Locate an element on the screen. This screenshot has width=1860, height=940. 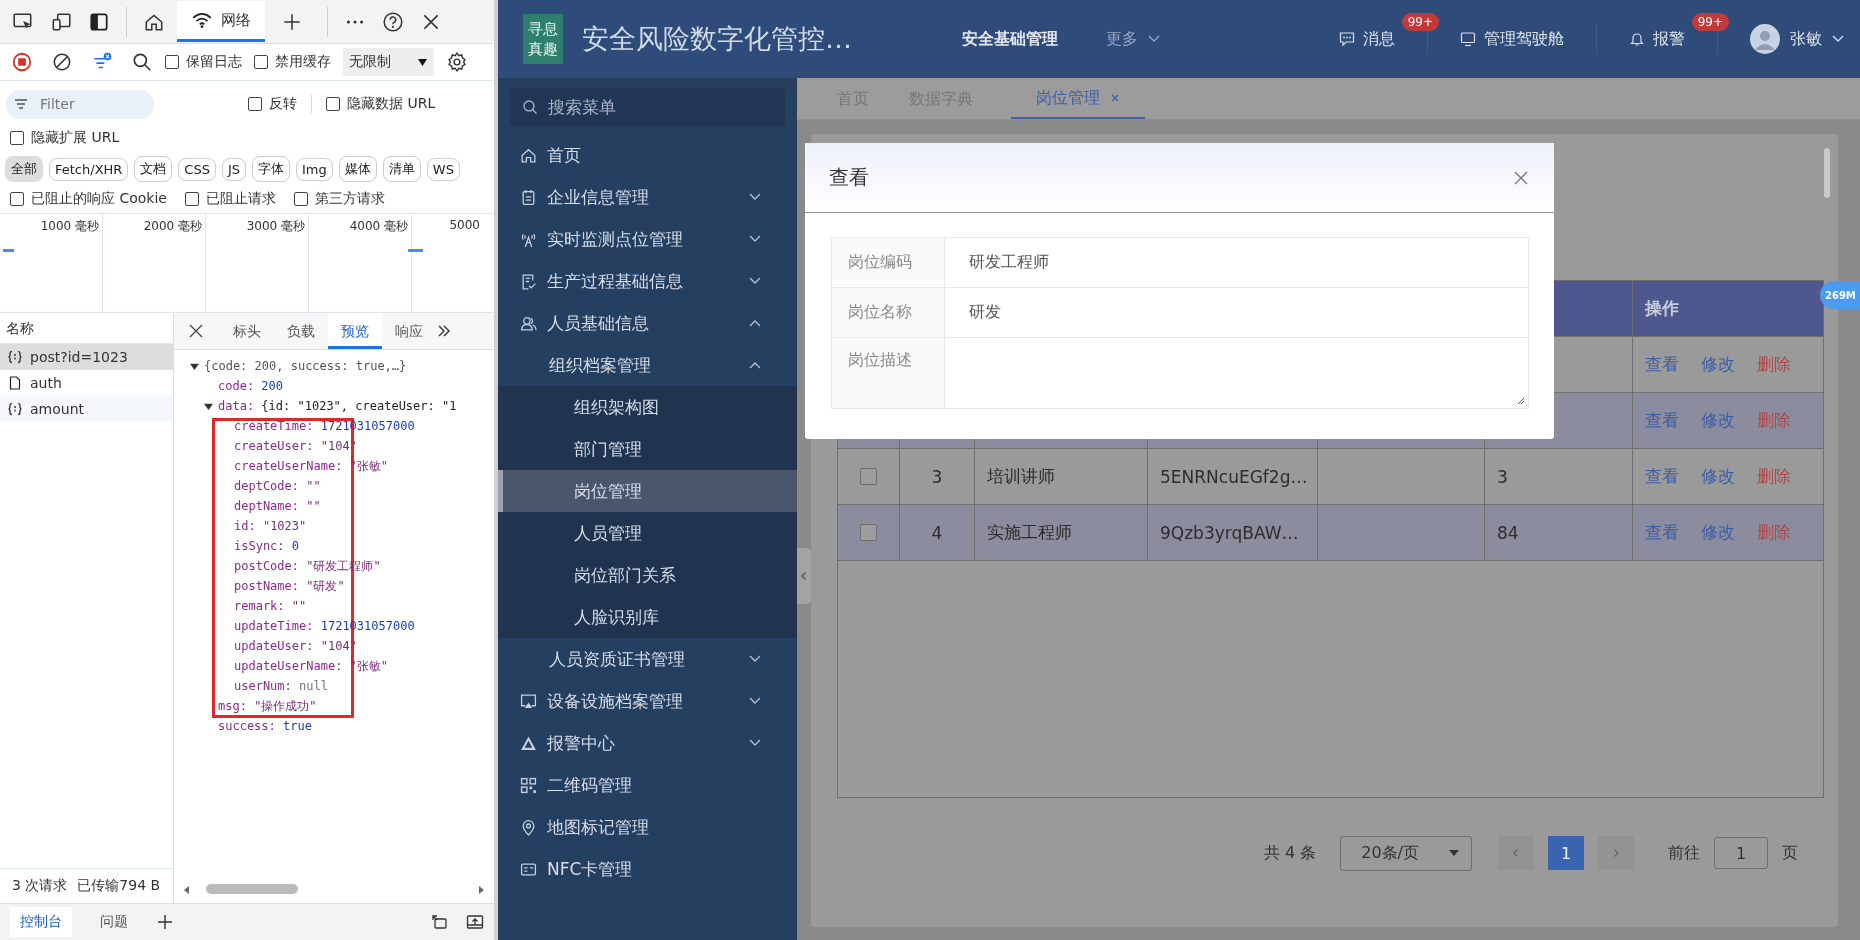
type-filter-chip: 媒体 is located at coordinates (357, 169).